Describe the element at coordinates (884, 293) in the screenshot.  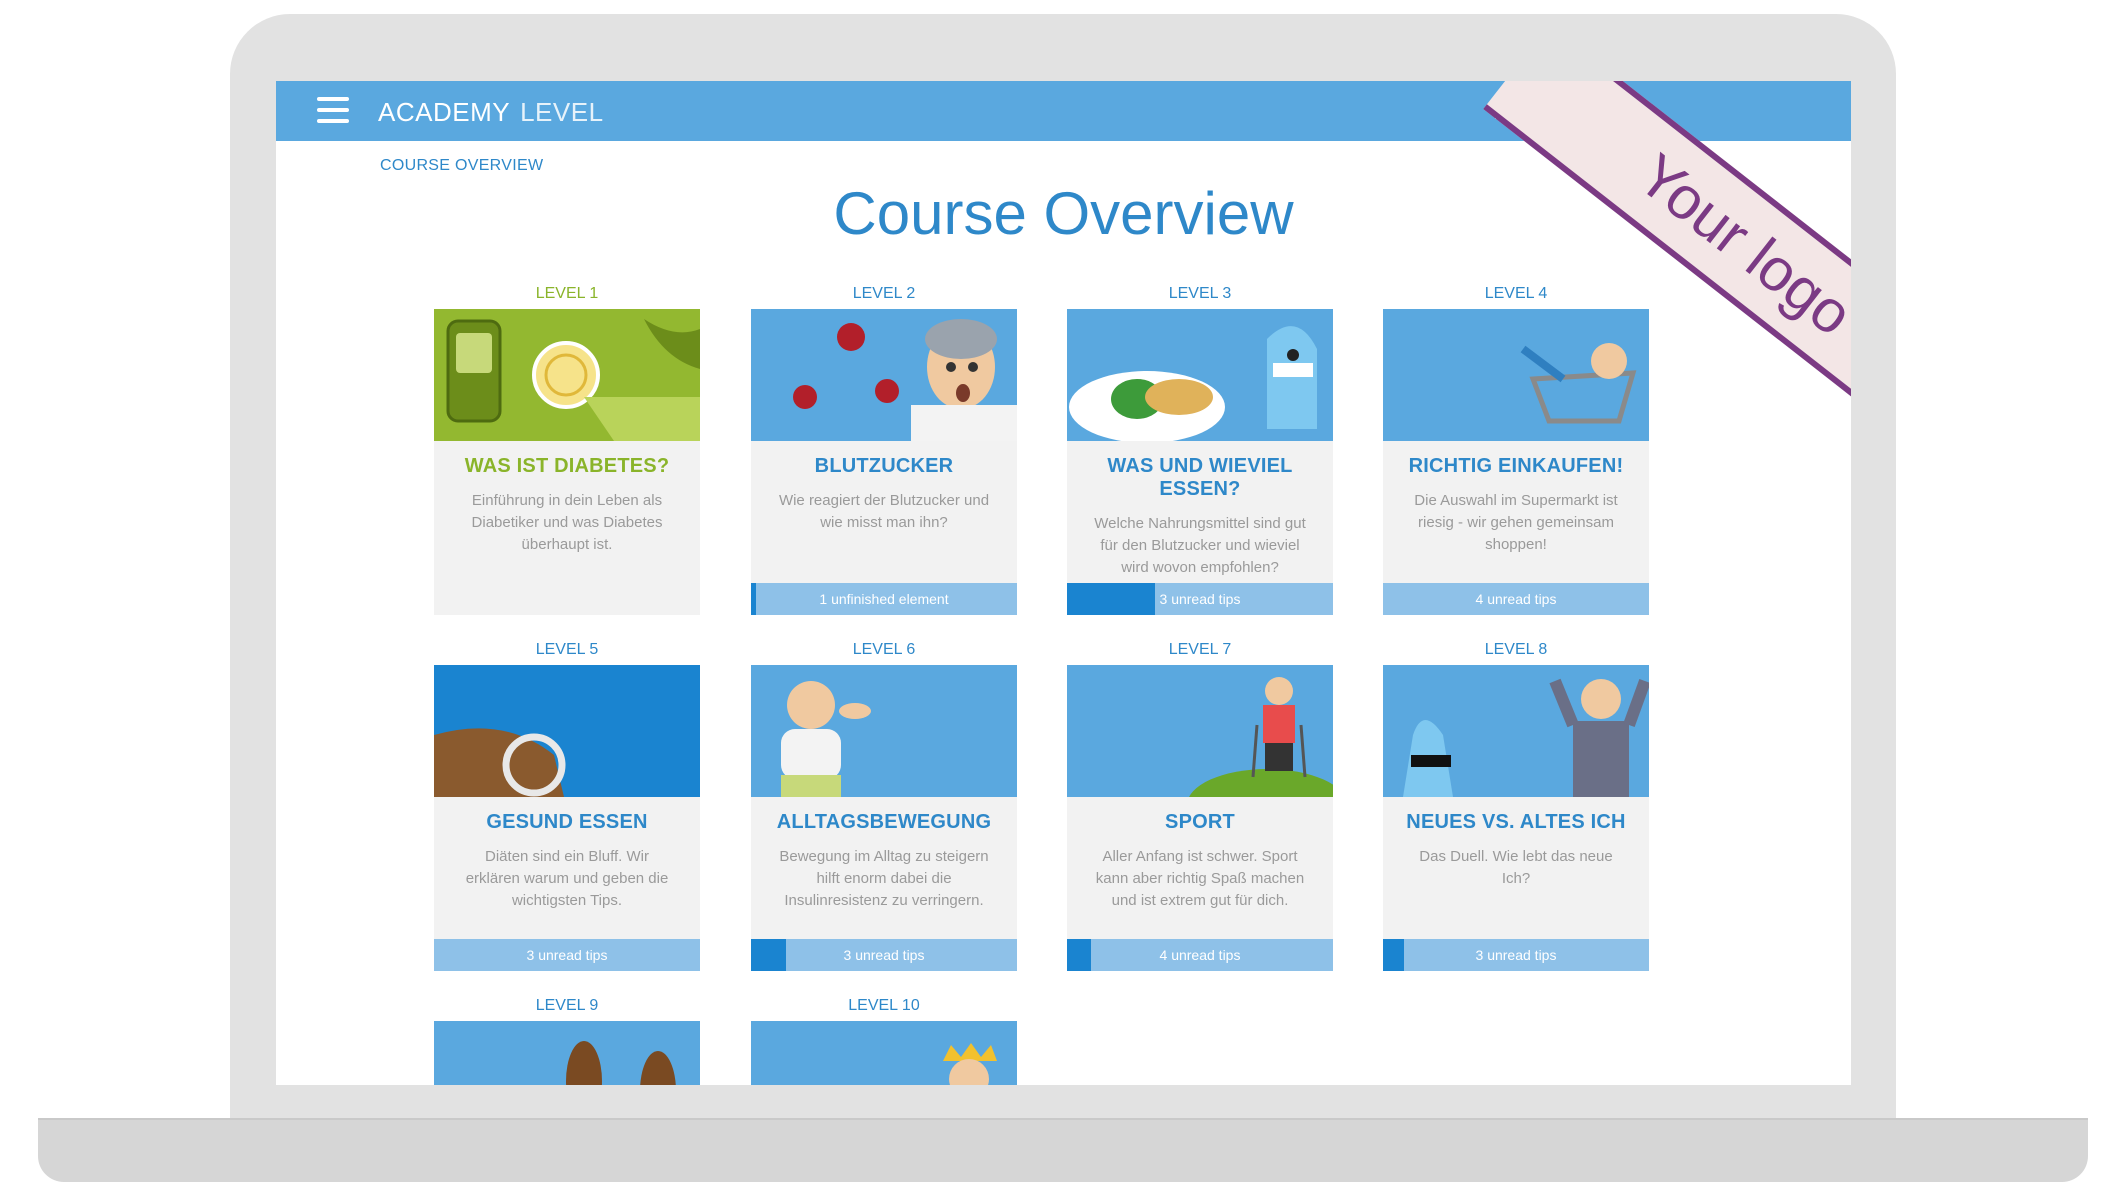
I see `level-label: LEVEL 2` at that location.